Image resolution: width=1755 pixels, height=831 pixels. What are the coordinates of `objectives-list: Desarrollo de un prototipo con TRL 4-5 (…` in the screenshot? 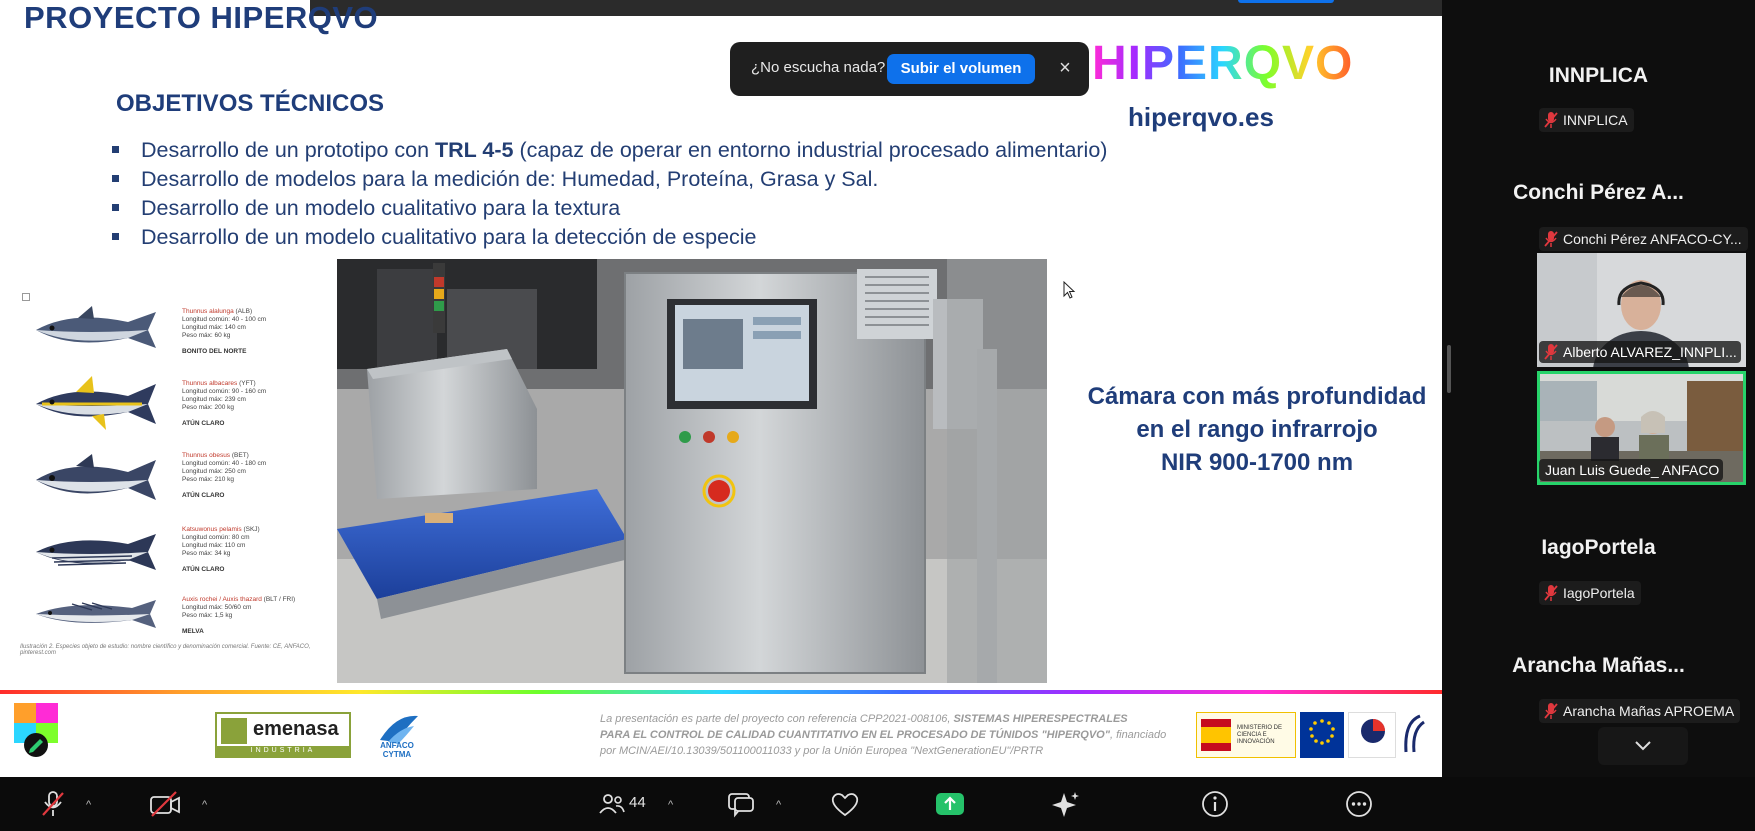 It's located at (609, 194).